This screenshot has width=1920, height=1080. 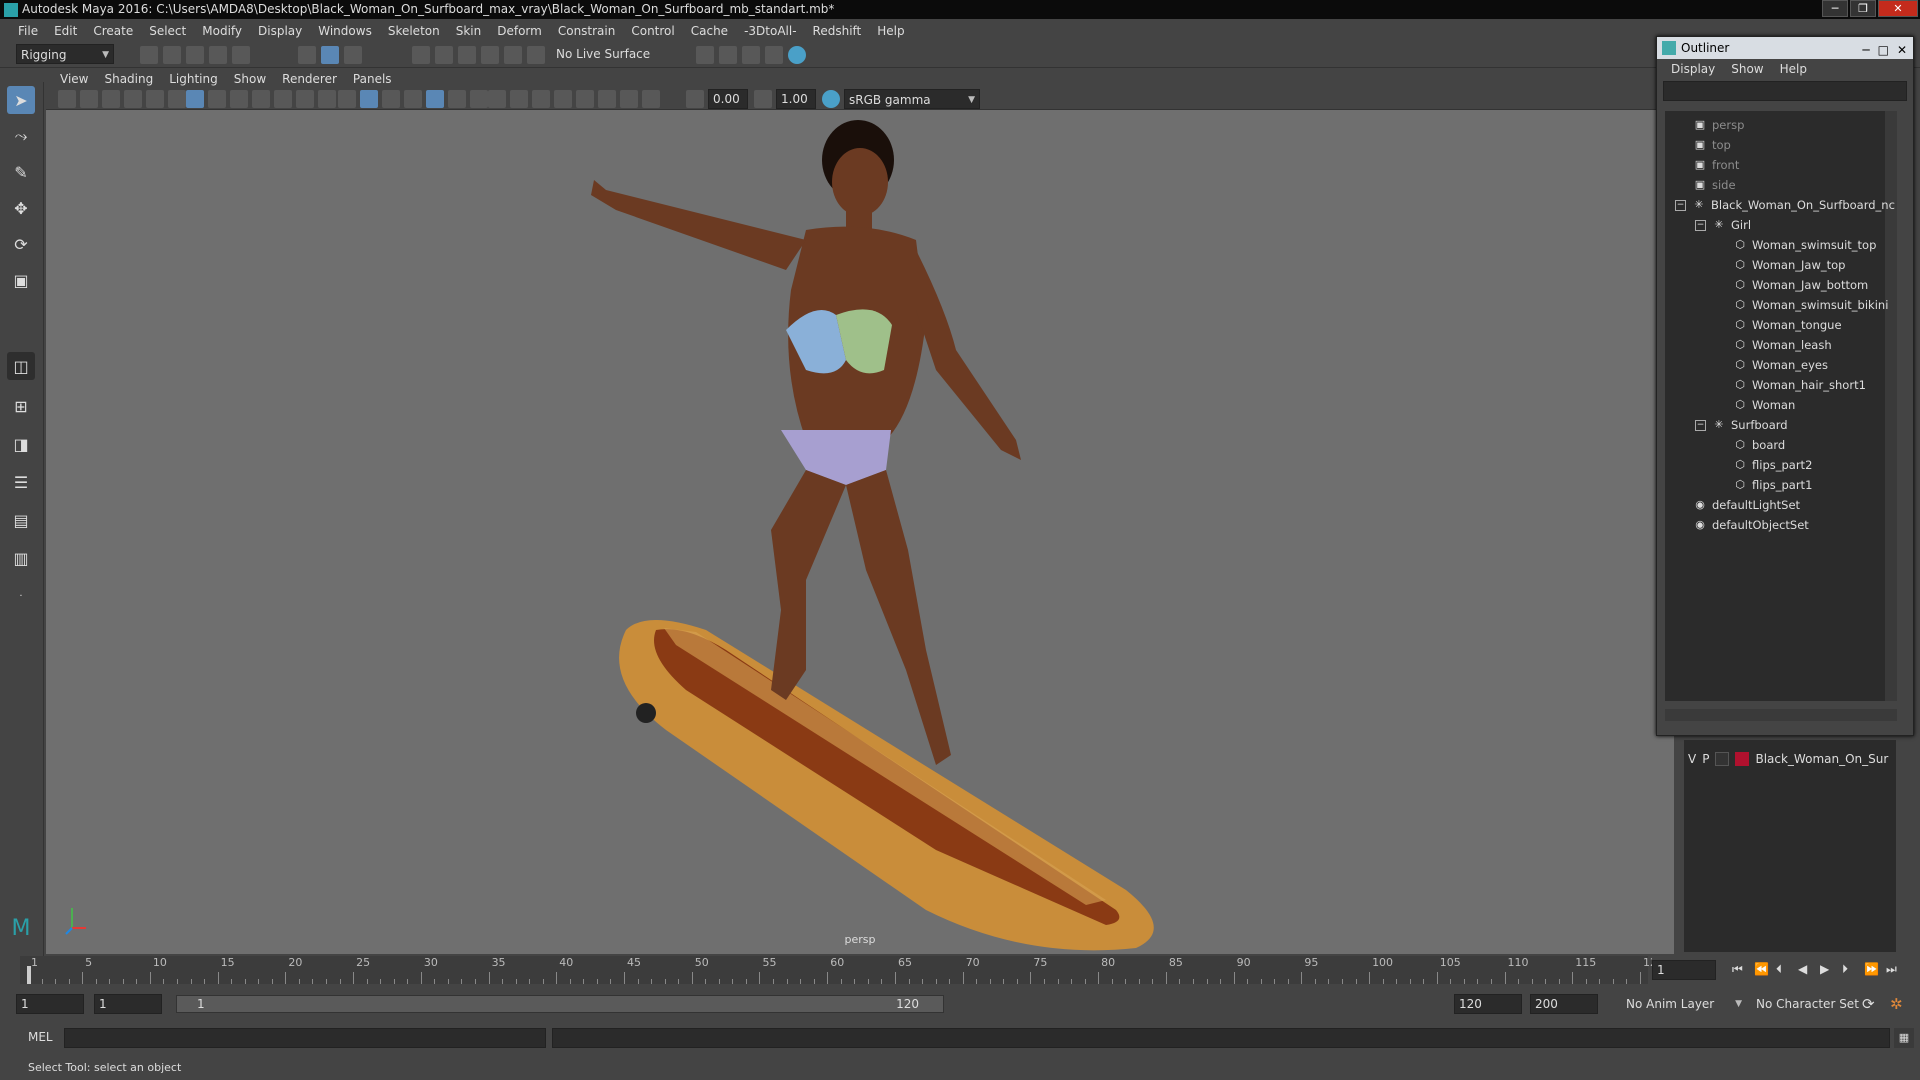 I want to click on command-language-label: MEL, so click(x=40, y=1037).